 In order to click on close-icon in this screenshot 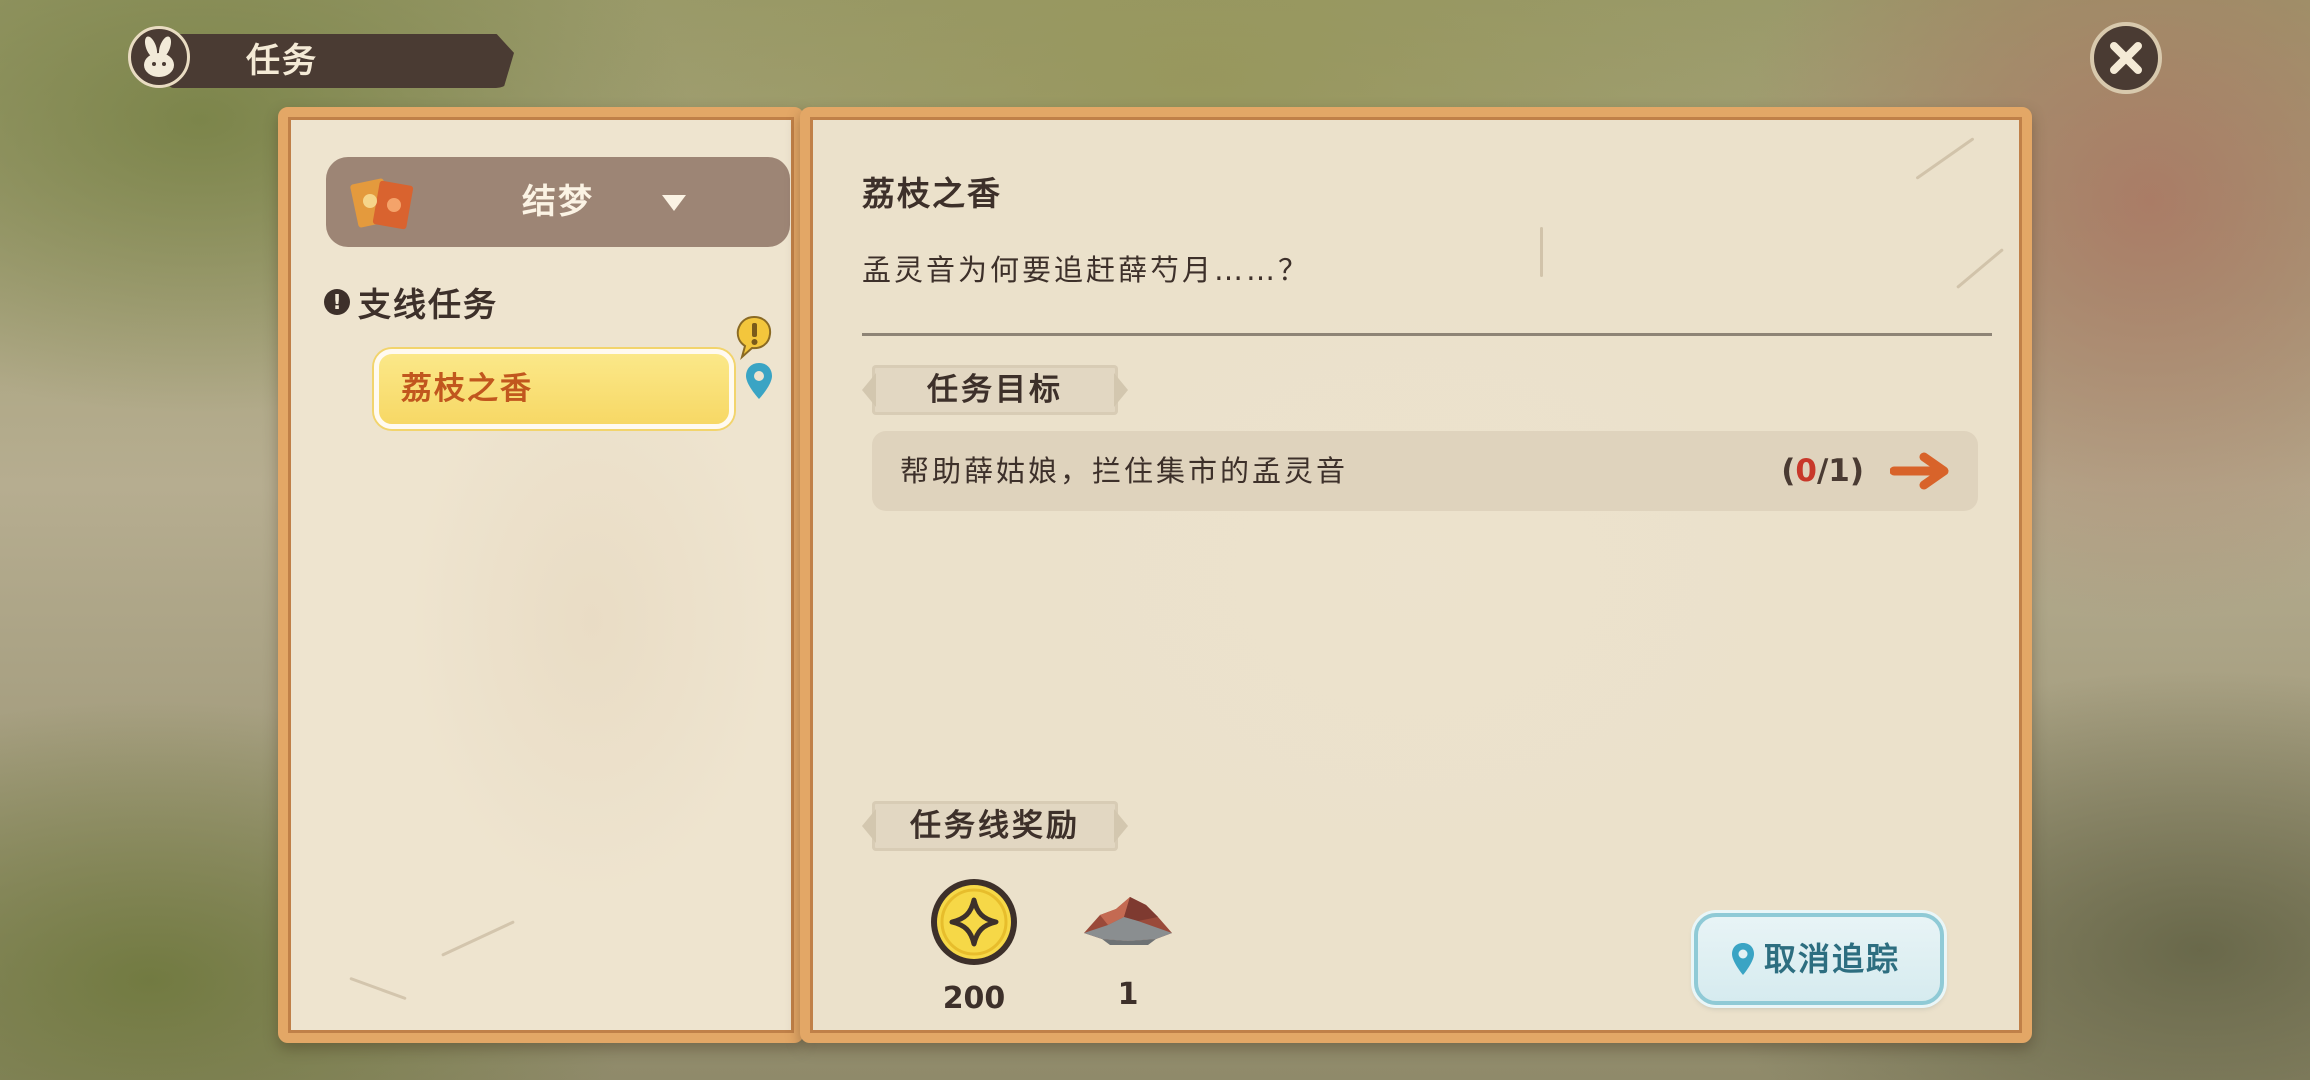, I will do `click(2126, 58)`.